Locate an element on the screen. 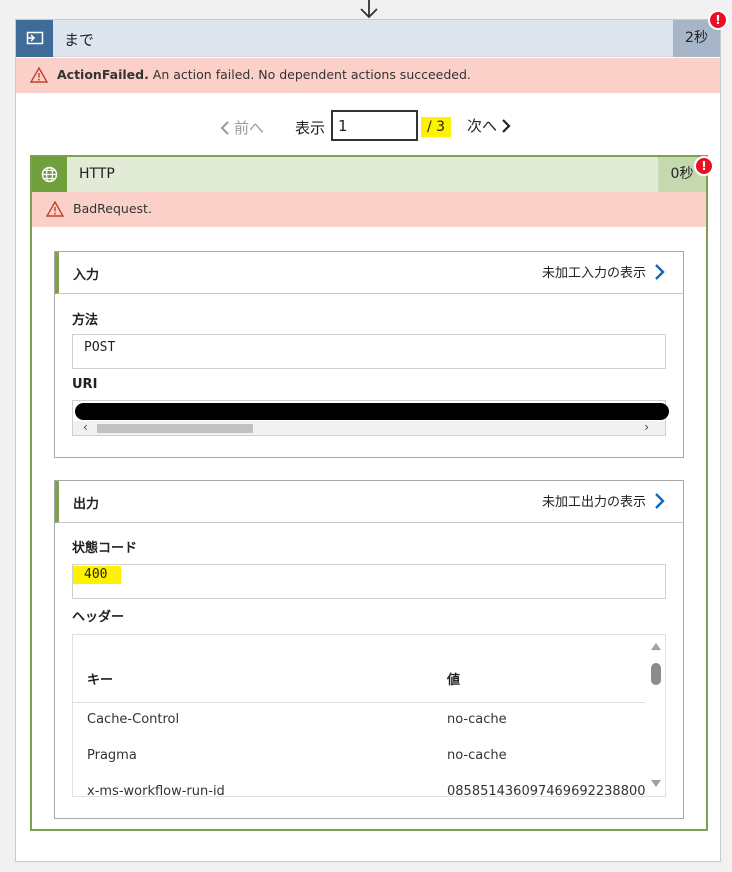 This screenshot has width=732, height=872. headers-vertical-scrollbar is located at coordinates (656, 715).